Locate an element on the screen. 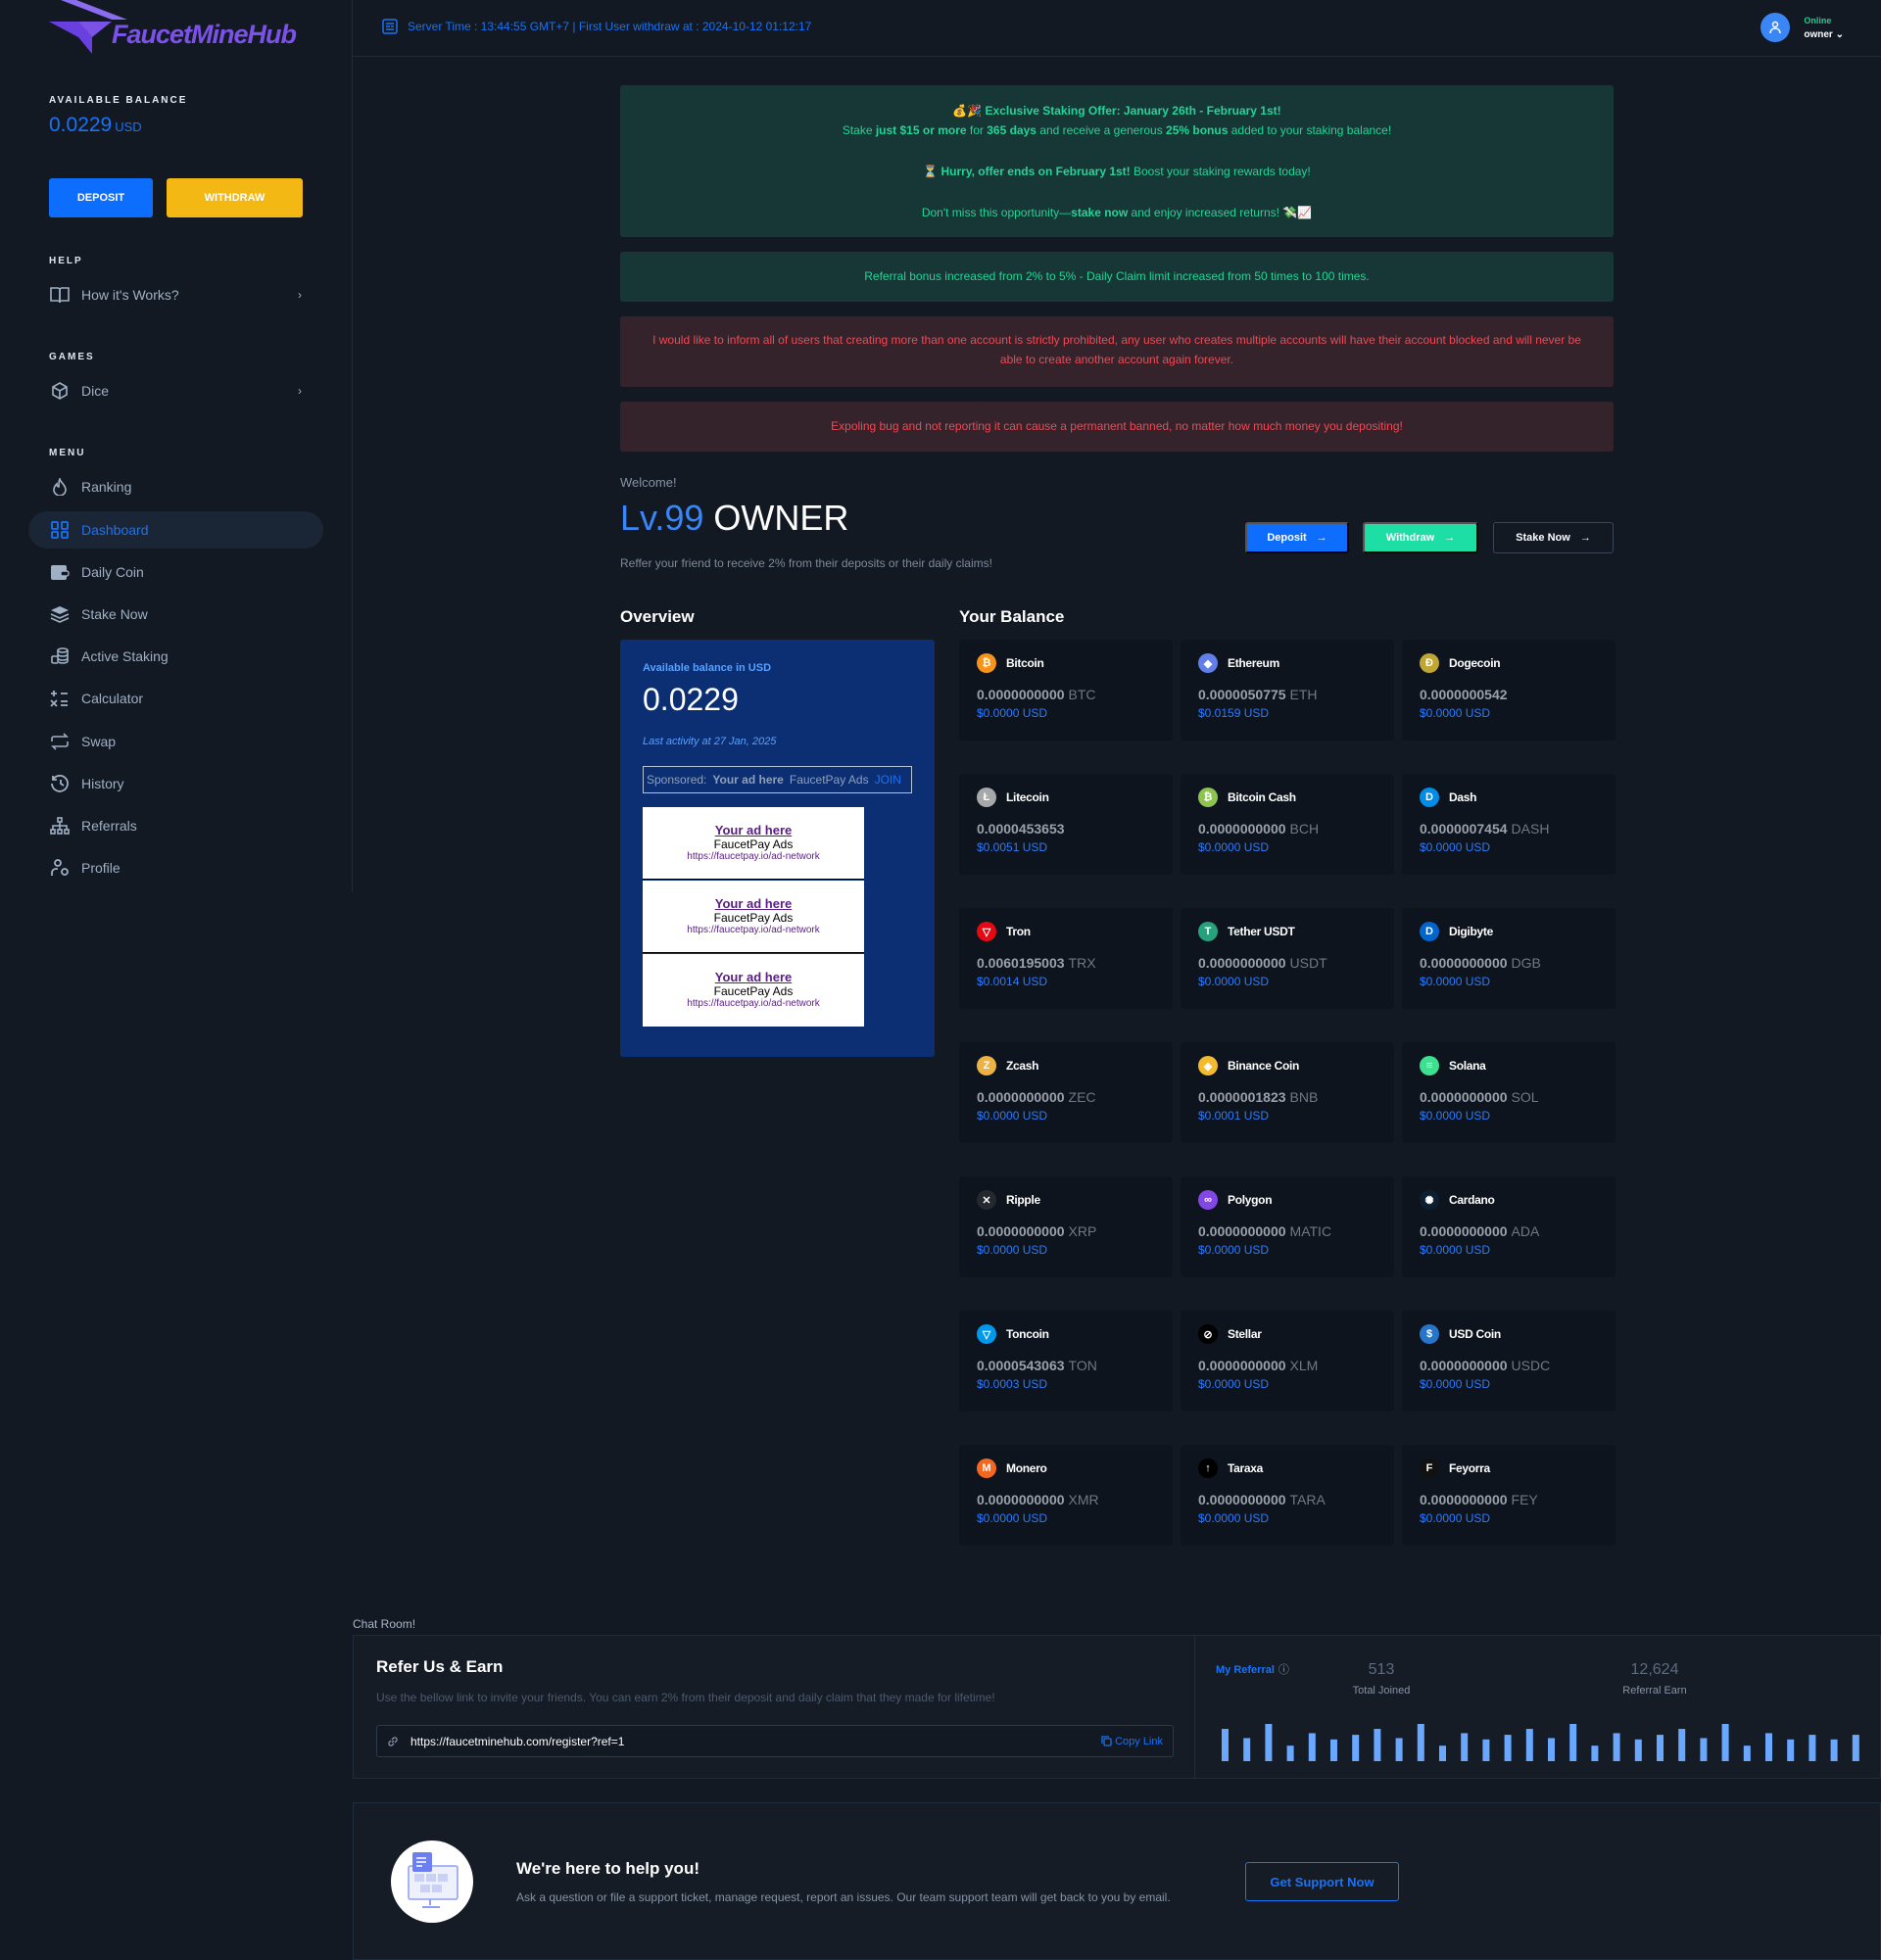  coin-card-stellar: ⊘ Stellar 0.0000000000 XLM $0.0000 USD is located at coordinates (1287, 1361).